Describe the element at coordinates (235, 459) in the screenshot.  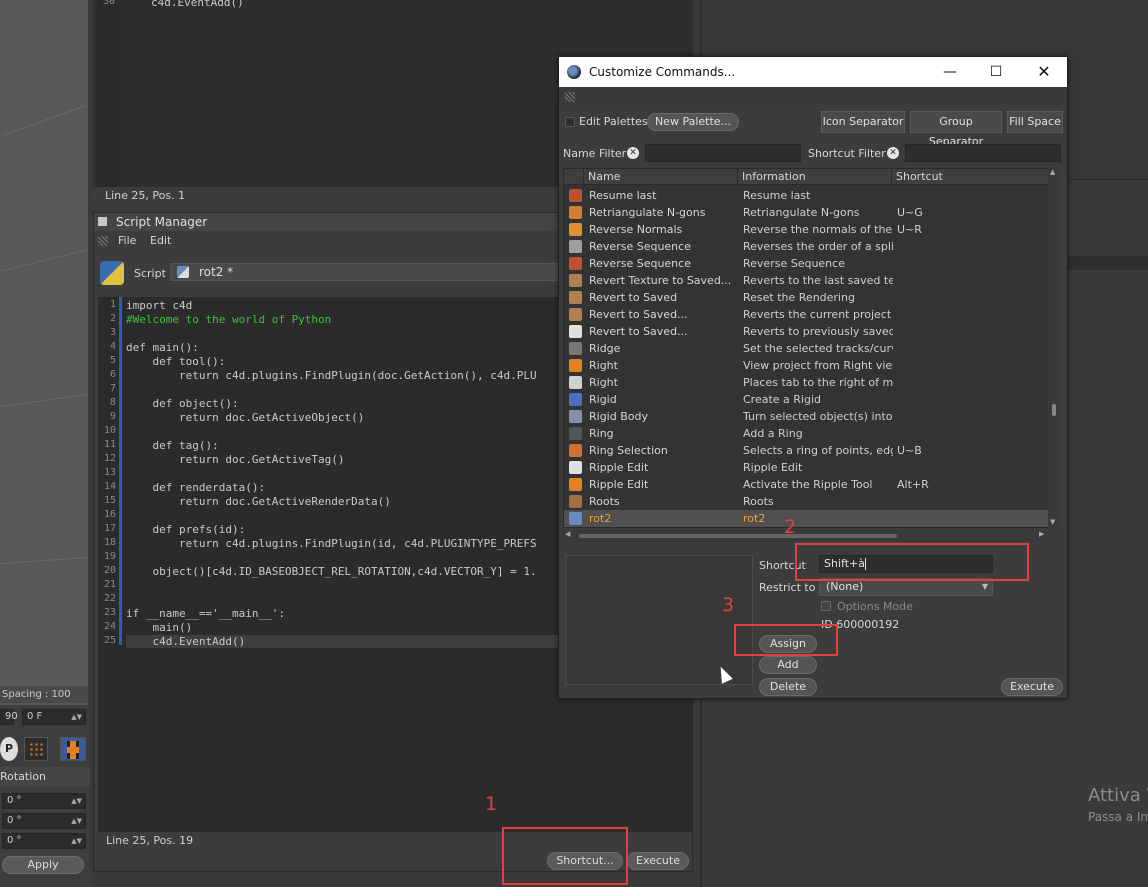
I see `code-line: return doc.GetActiveTag()` at that location.